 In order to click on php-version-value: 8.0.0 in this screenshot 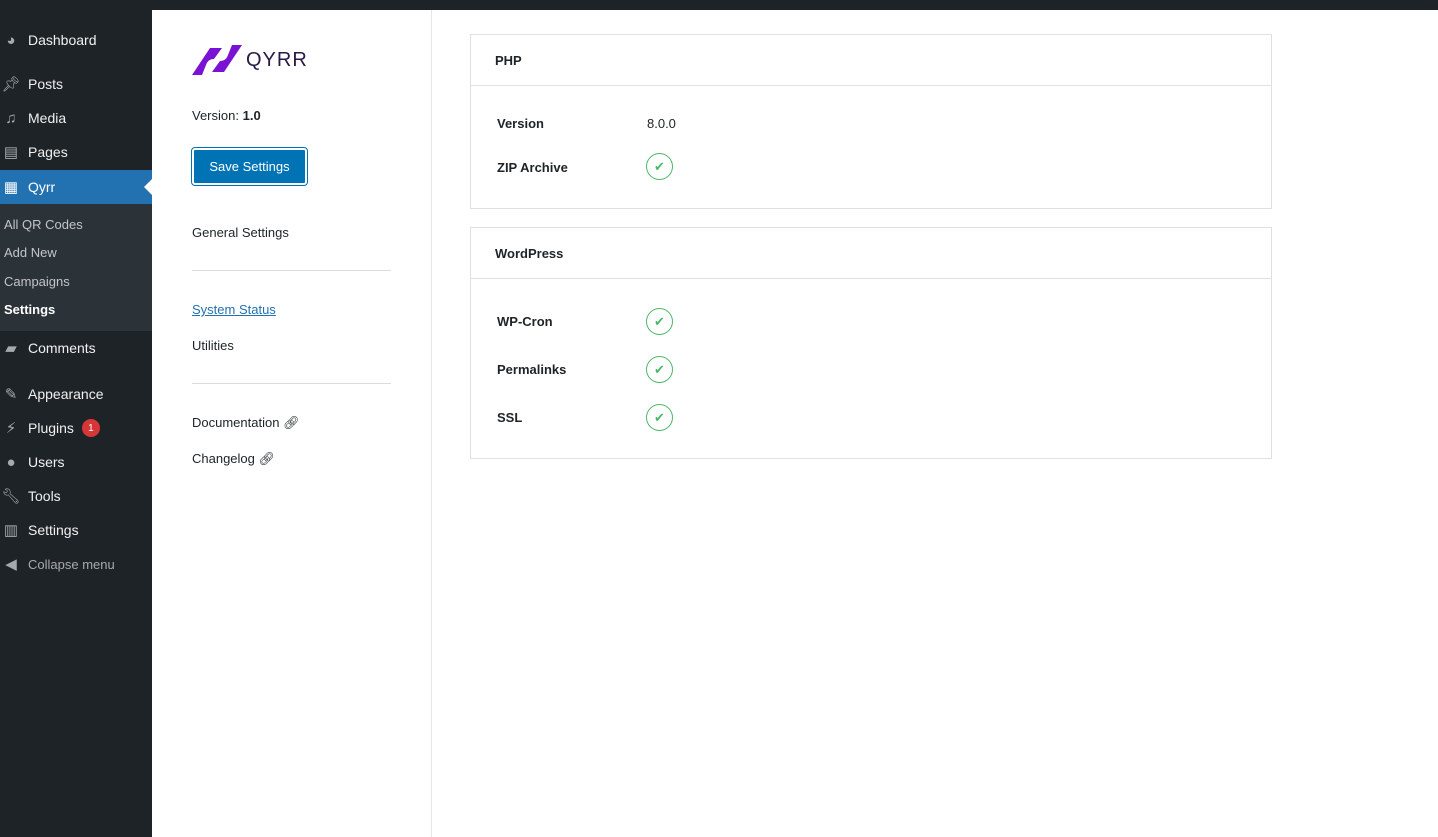, I will do `click(661, 123)`.